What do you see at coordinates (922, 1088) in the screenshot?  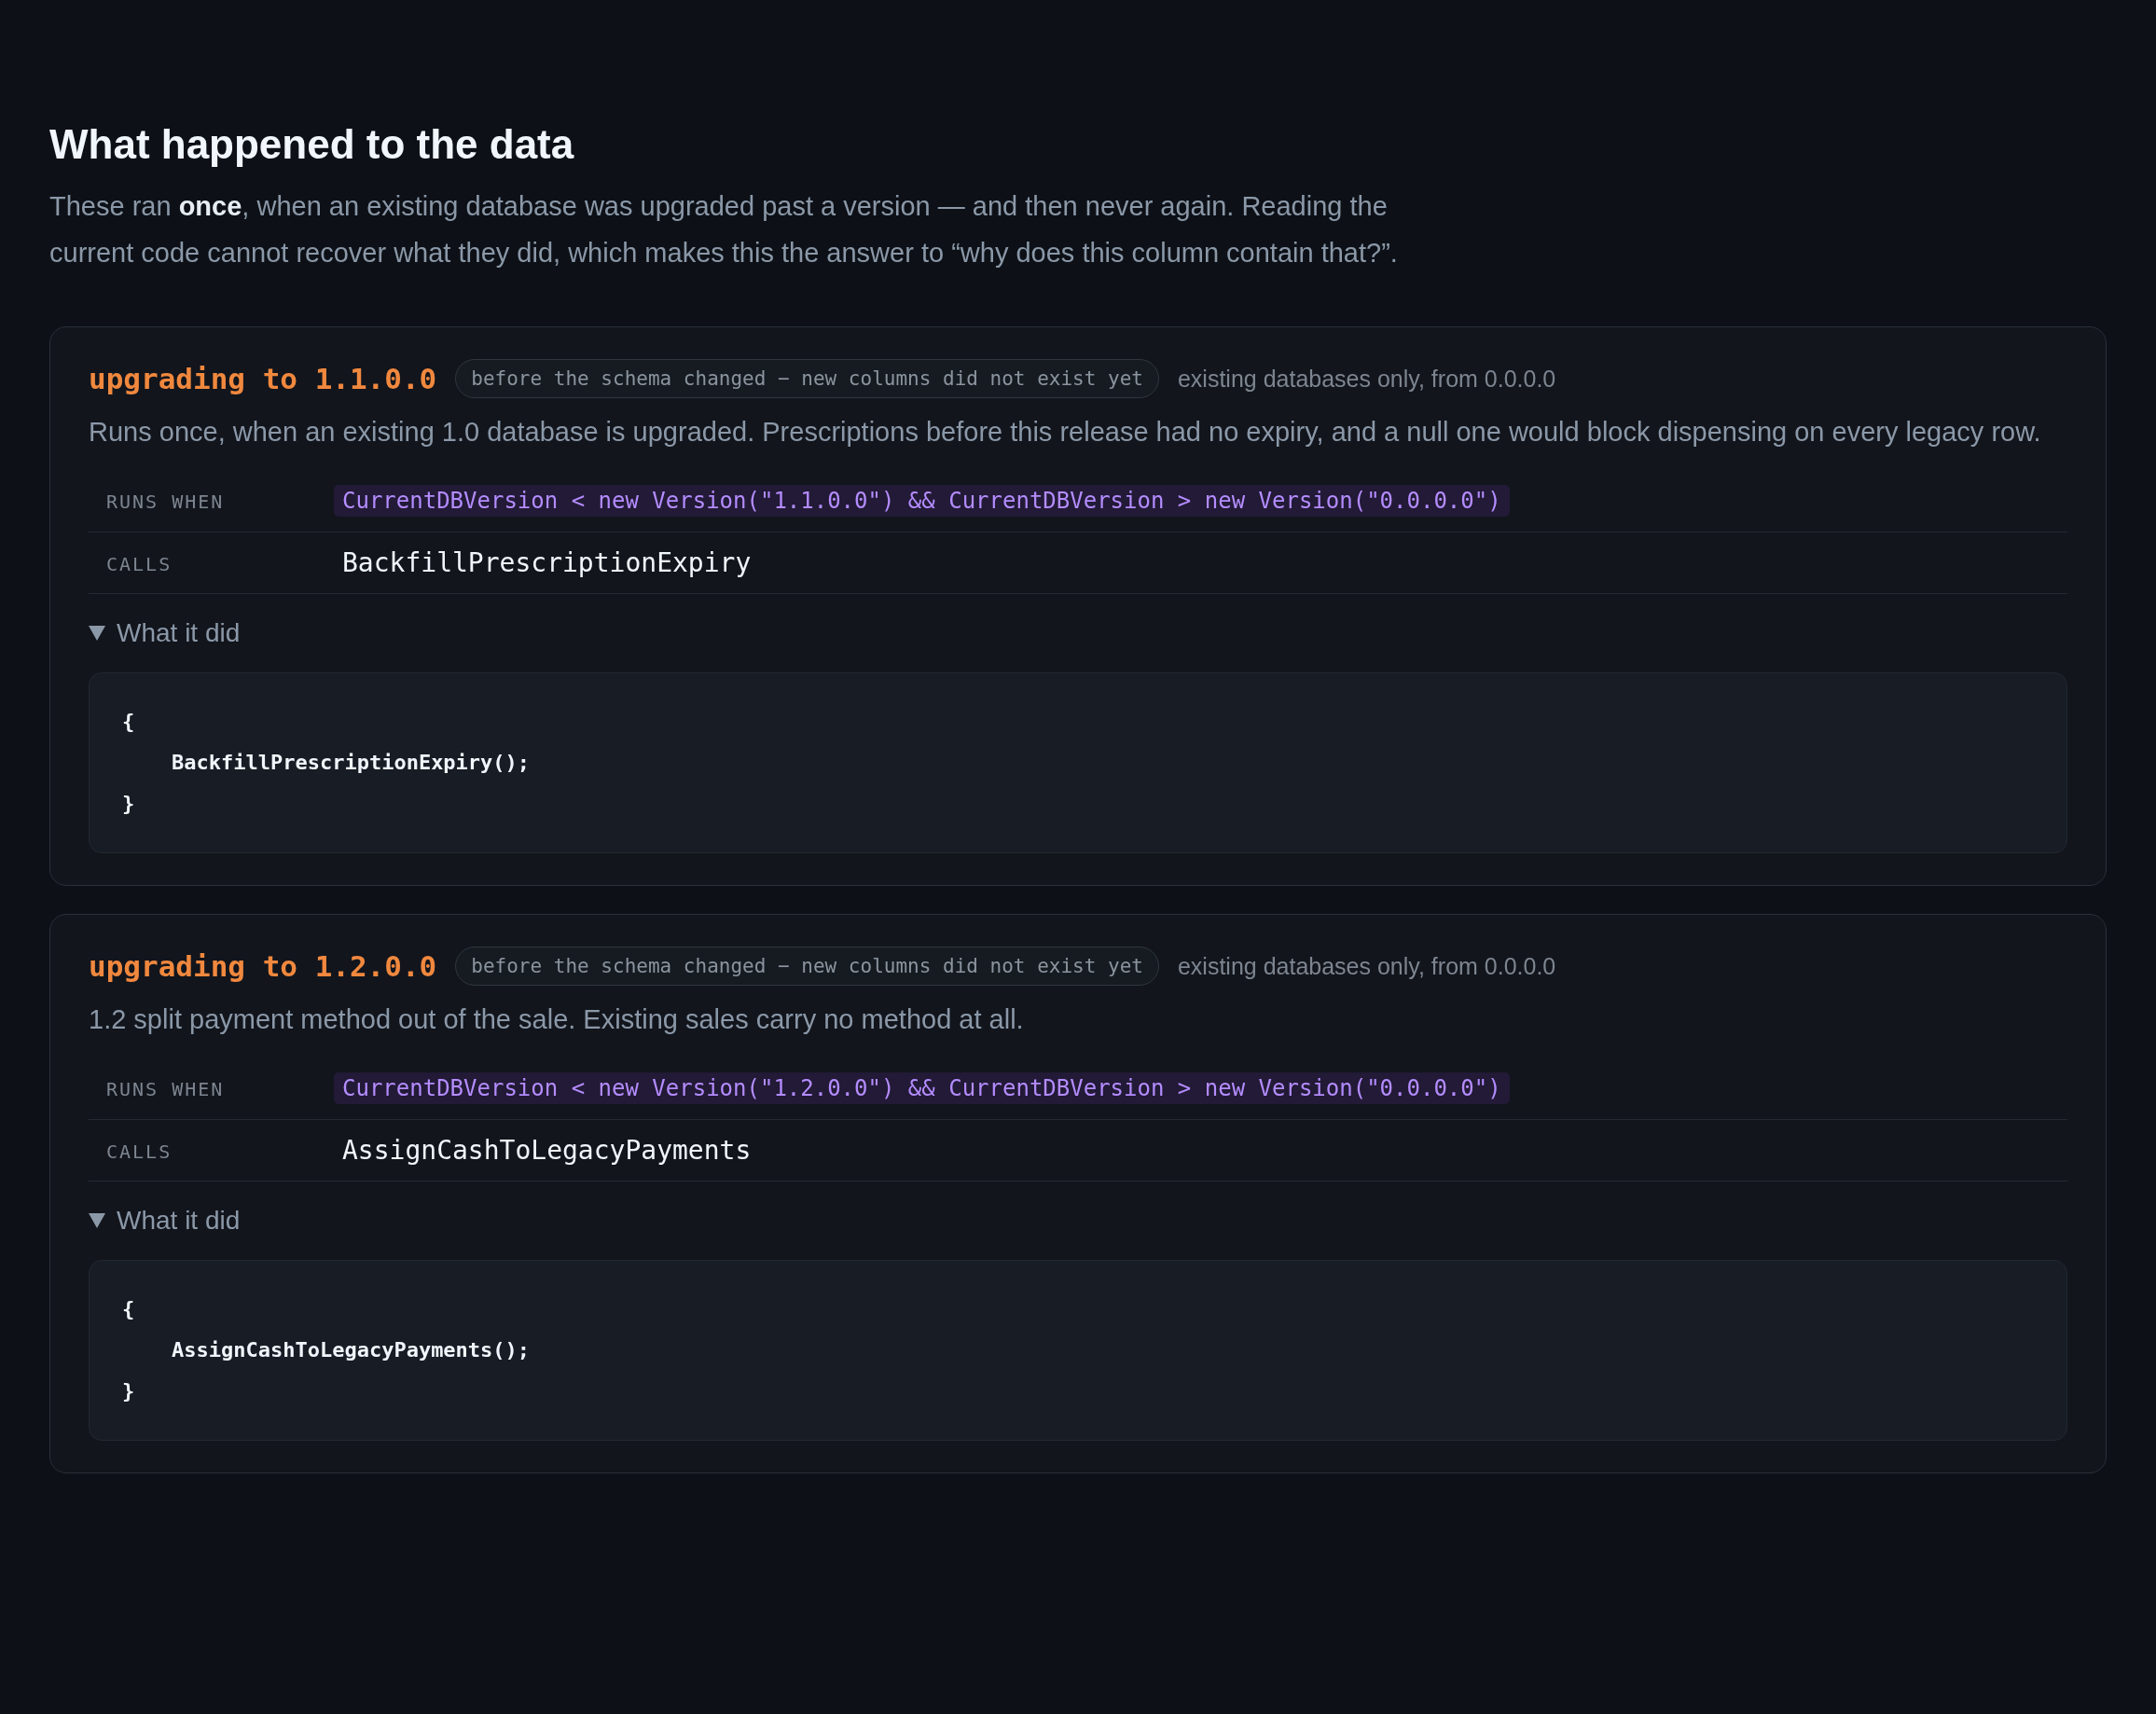 I see `condition-code: CurrentDBVersion < new Version("1.2.0.0") && CurrentDBVersion > new Version("0.0.0.0")` at bounding box center [922, 1088].